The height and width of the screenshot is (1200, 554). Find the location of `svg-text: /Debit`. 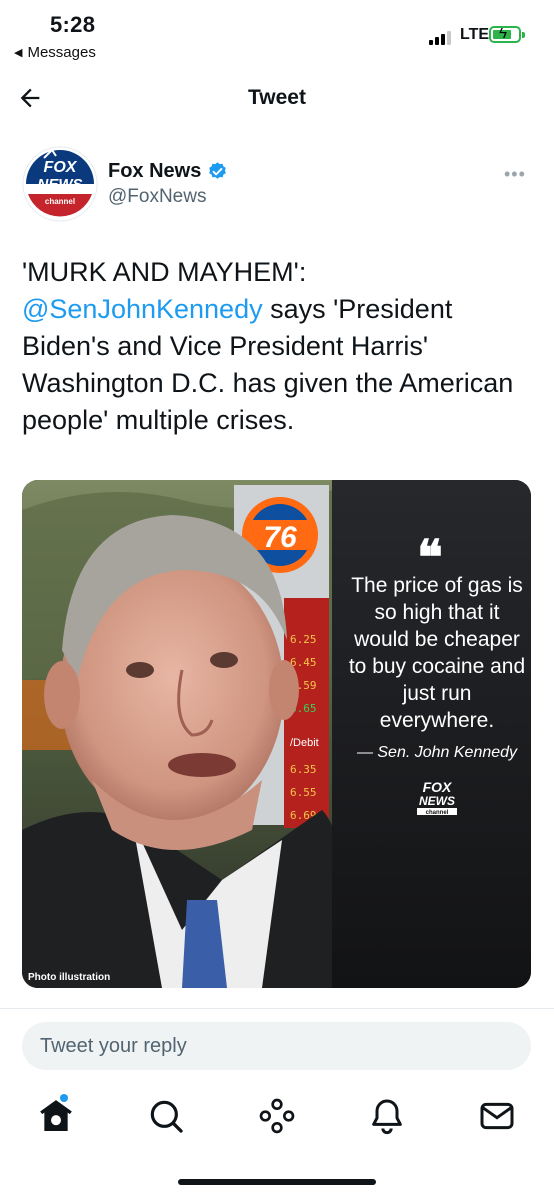

svg-text: /Debit is located at coordinates (304, 743).